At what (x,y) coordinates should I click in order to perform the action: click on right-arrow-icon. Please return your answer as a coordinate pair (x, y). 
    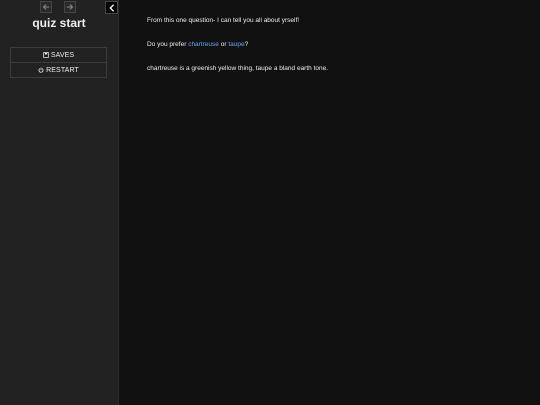
    Looking at the image, I should click on (70, 7).